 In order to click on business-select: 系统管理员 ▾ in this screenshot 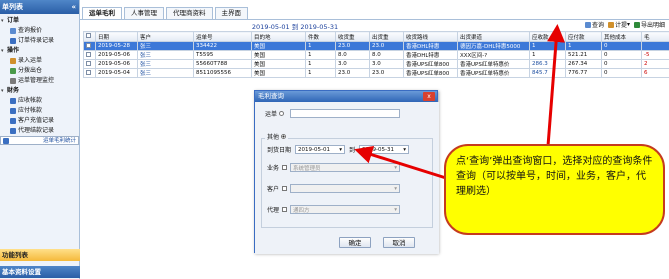, I will do `click(345, 167)`.